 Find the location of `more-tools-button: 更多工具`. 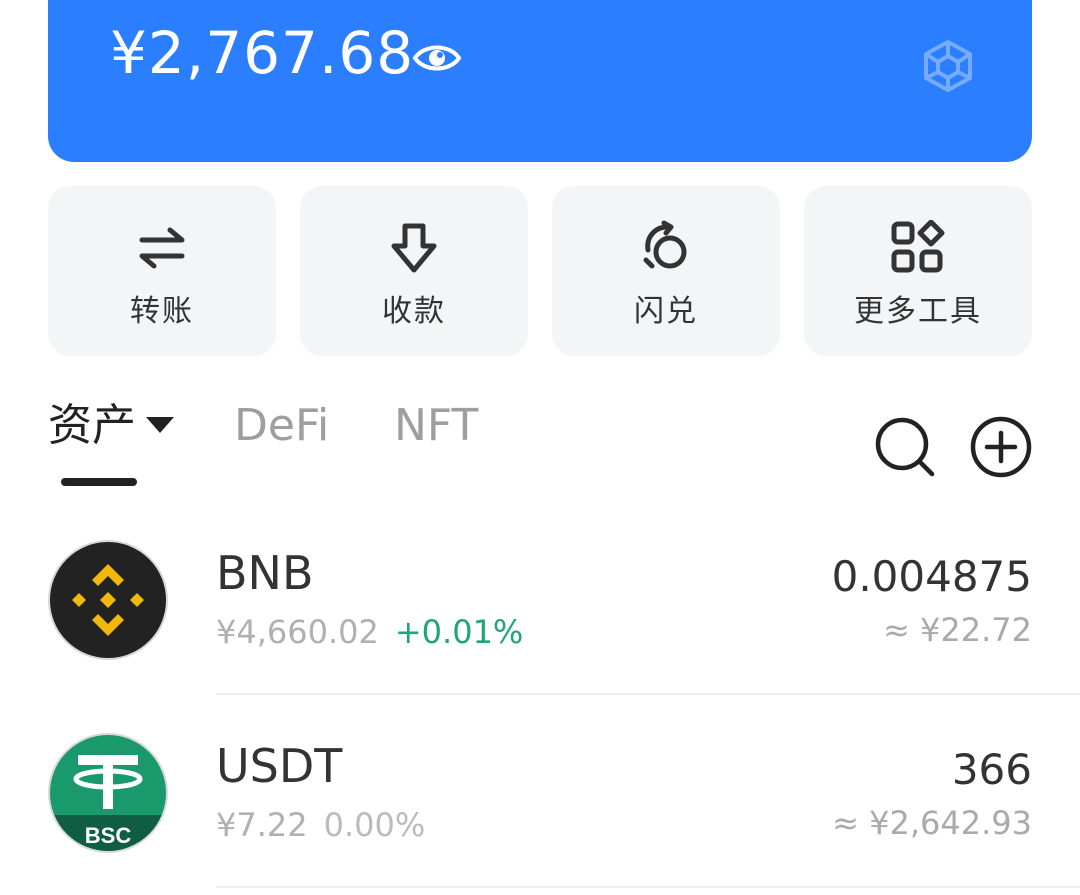

more-tools-button: 更多工具 is located at coordinates (918, 271).